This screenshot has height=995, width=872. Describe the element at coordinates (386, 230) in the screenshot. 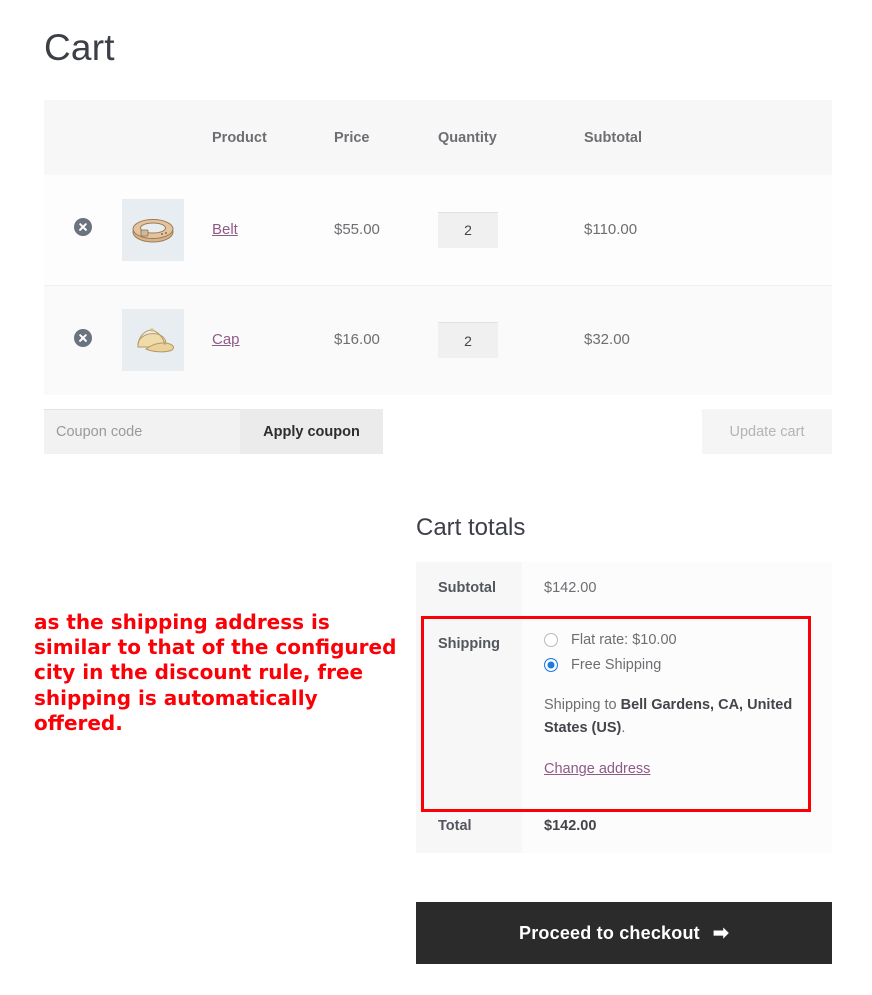

I see `price-cell: $55.00` at that location.